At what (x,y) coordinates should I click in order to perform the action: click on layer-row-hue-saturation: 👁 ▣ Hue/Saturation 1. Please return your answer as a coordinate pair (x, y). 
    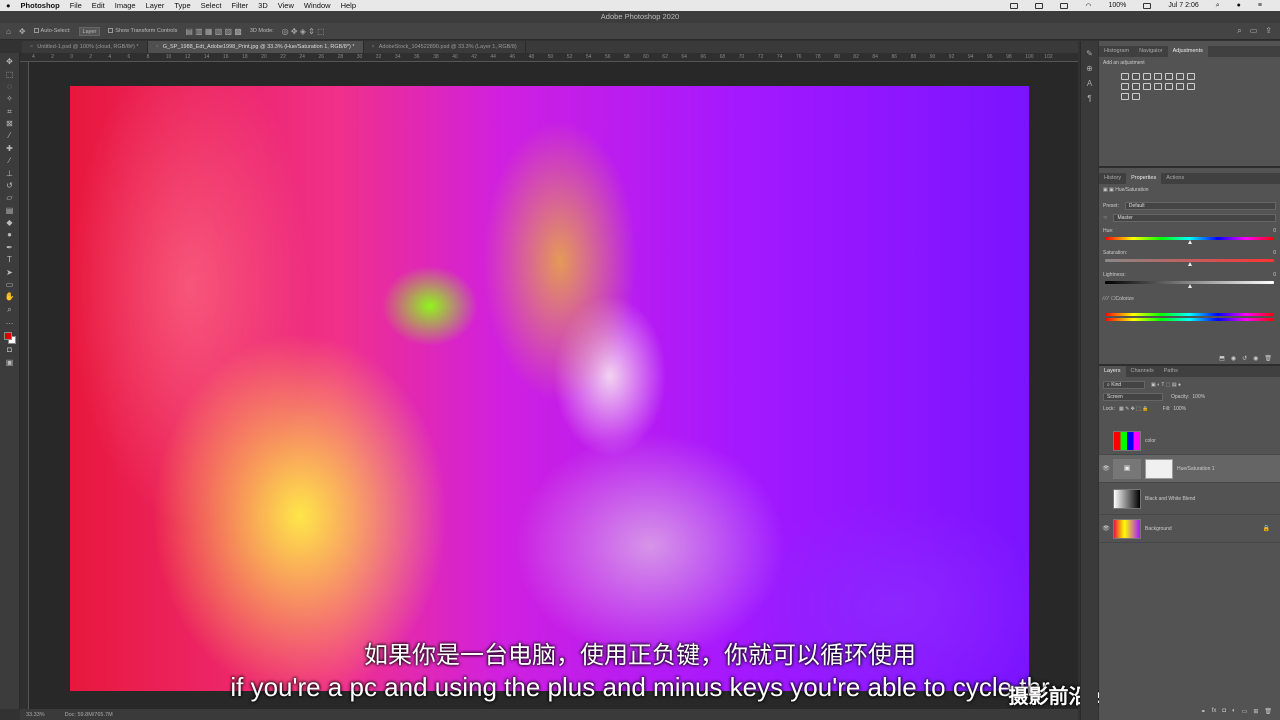
    Looking at the image, I should click on (1189, 469).